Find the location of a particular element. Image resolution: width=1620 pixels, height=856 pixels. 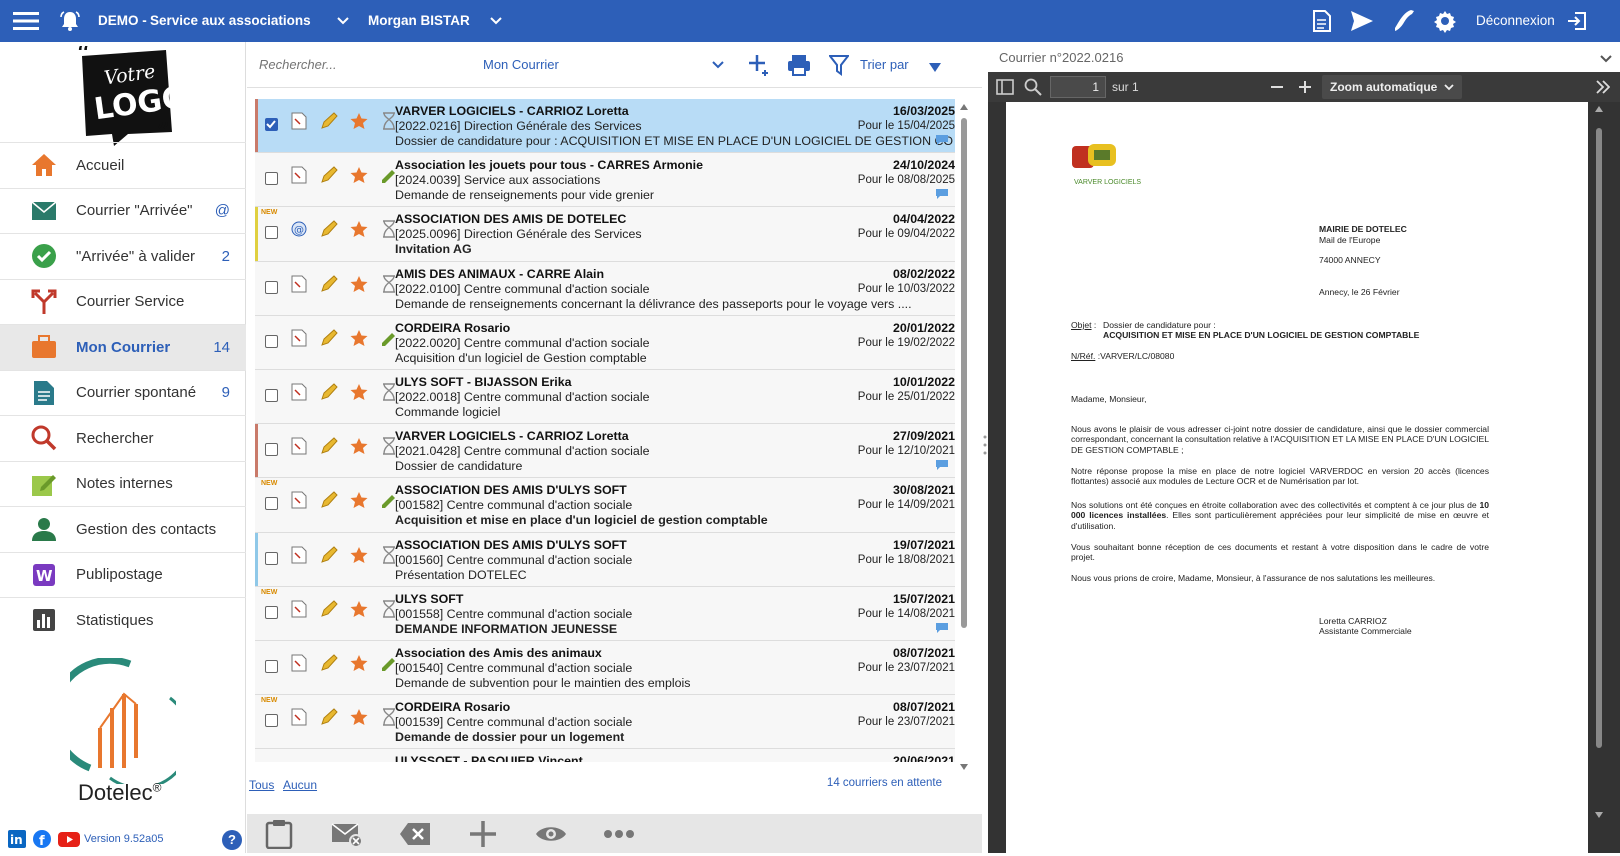

add-icon is located at coordinates (483, 834).